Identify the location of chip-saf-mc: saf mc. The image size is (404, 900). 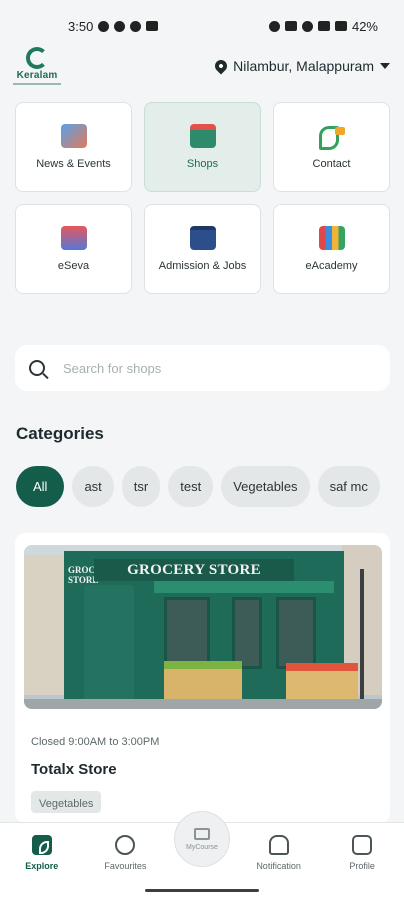
(348, 486).